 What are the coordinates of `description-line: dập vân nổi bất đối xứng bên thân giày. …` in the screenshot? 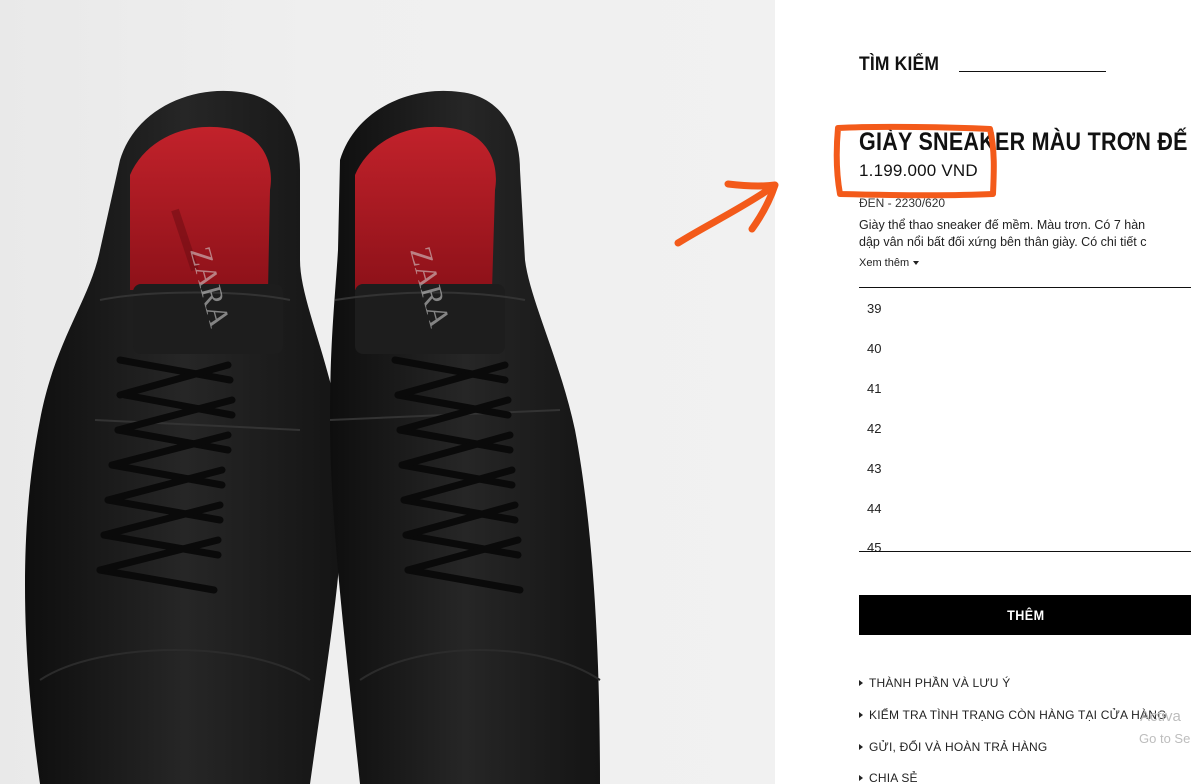 It's located at (1003, 242).